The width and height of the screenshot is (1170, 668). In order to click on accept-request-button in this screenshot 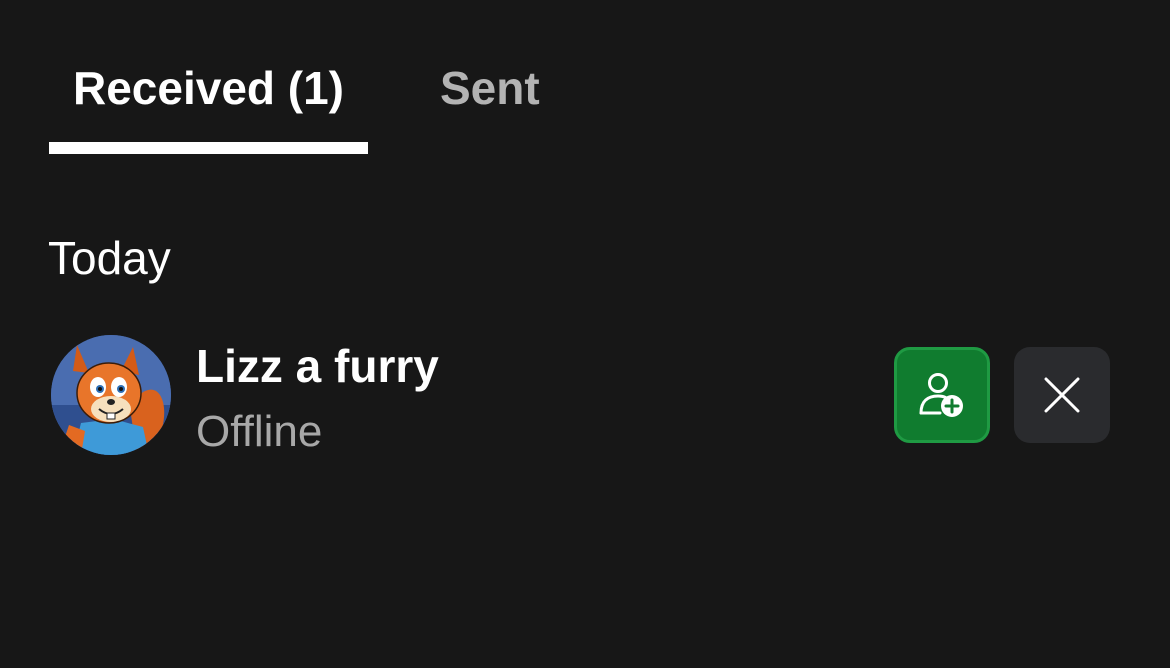, I will do `click(942, 395)`.